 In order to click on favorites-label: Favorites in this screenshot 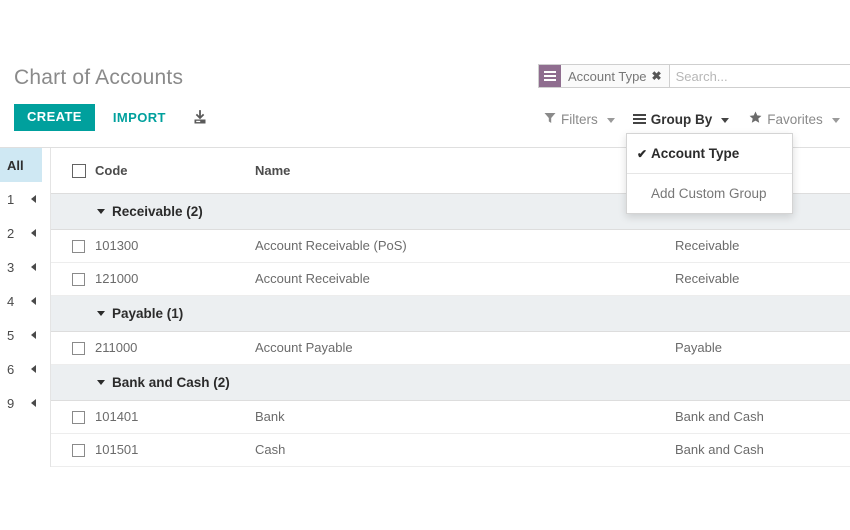, I will do `click(795, 119)`.